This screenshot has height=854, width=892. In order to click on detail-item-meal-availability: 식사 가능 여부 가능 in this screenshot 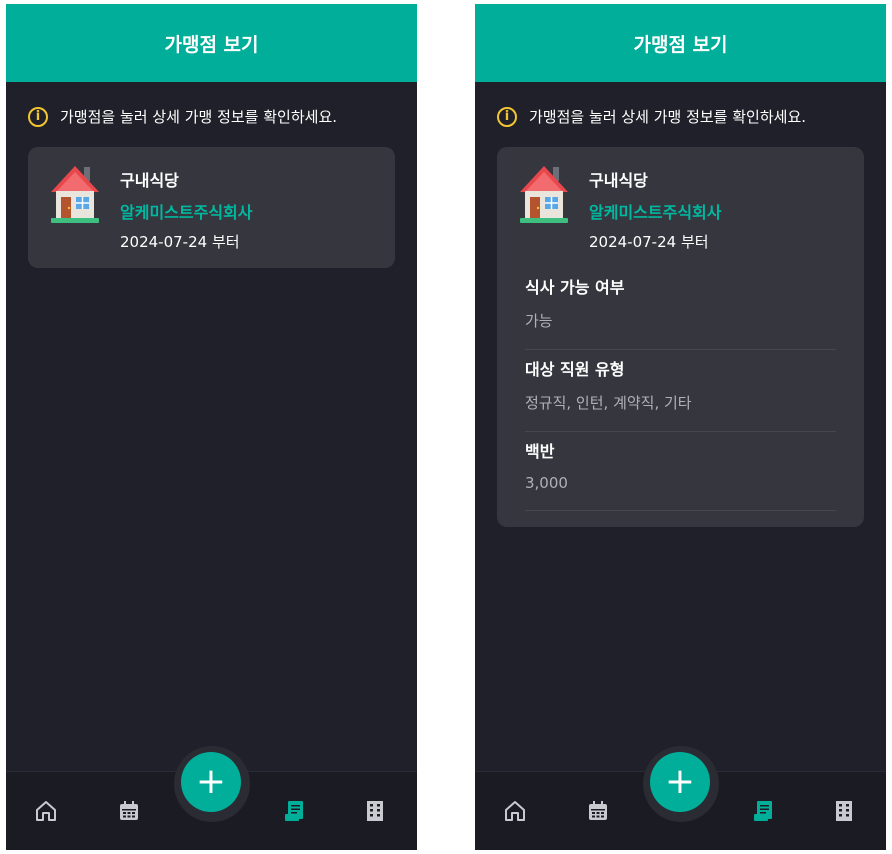, I will do `click(680, 309)`.